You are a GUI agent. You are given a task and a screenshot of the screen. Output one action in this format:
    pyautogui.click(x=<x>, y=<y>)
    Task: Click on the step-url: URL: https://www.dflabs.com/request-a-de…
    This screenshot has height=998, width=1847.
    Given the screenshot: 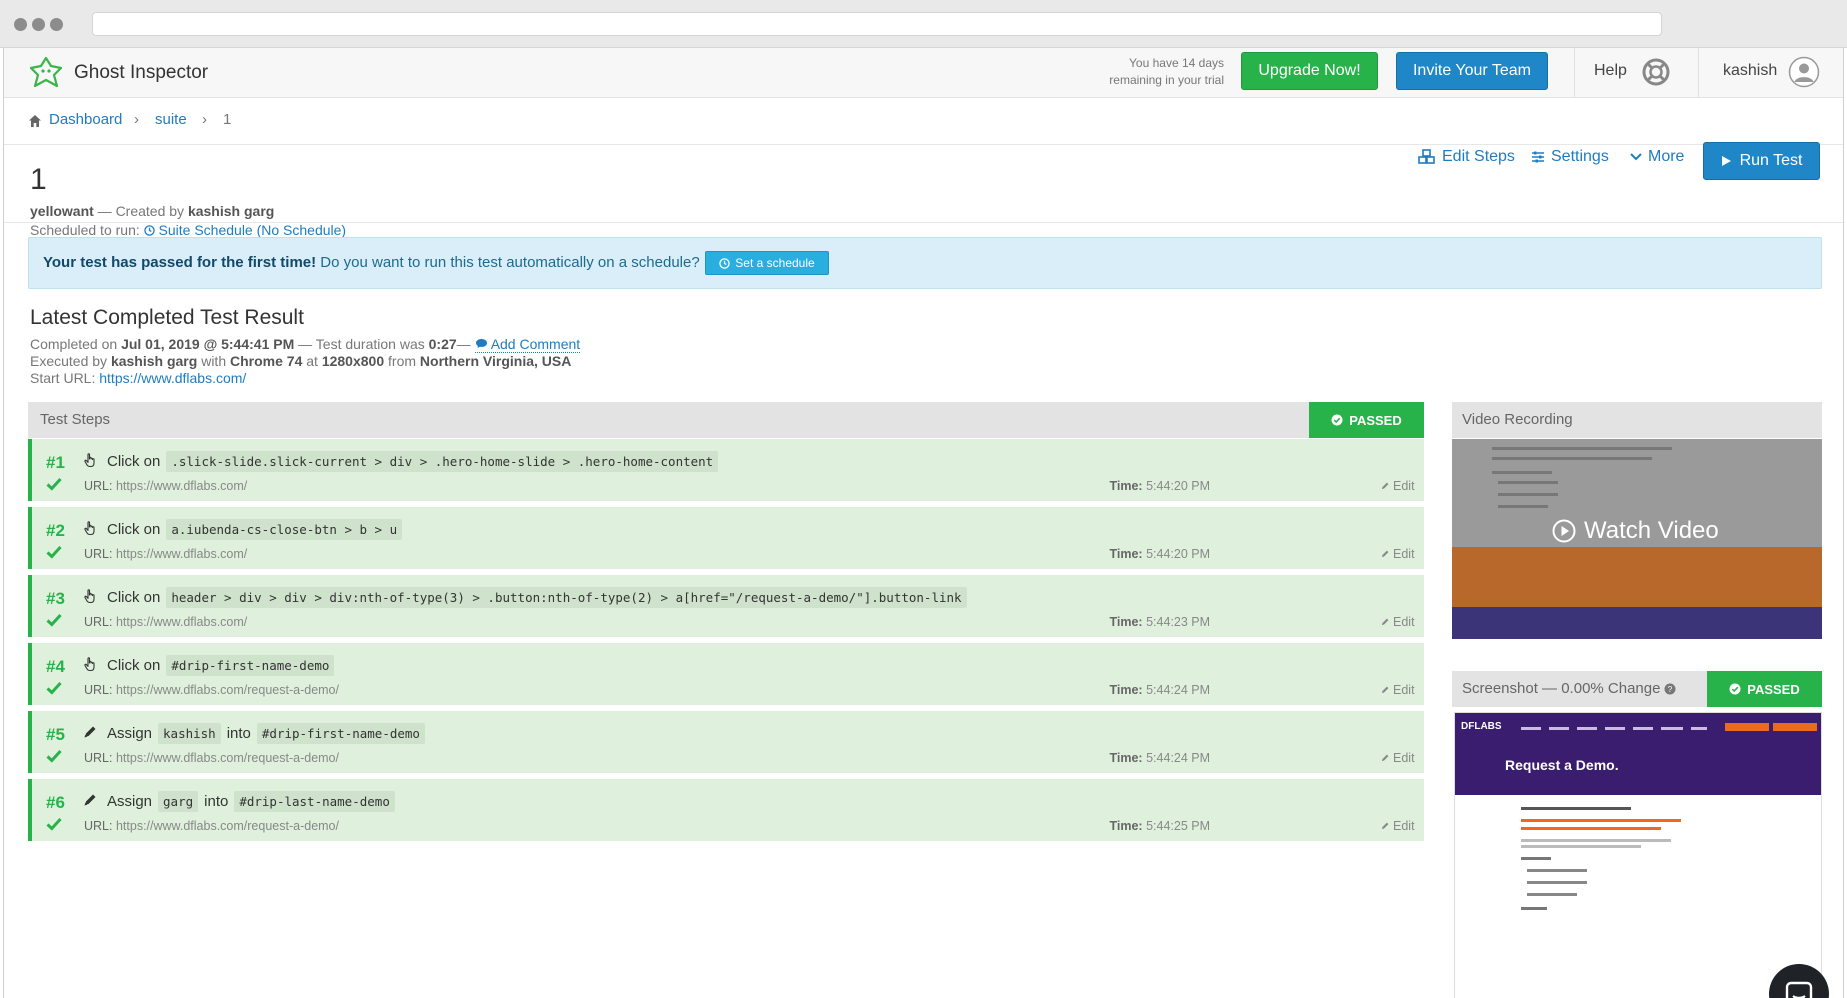 What is the action you would take?
    pyautogui.click(x=211, y=758)
    